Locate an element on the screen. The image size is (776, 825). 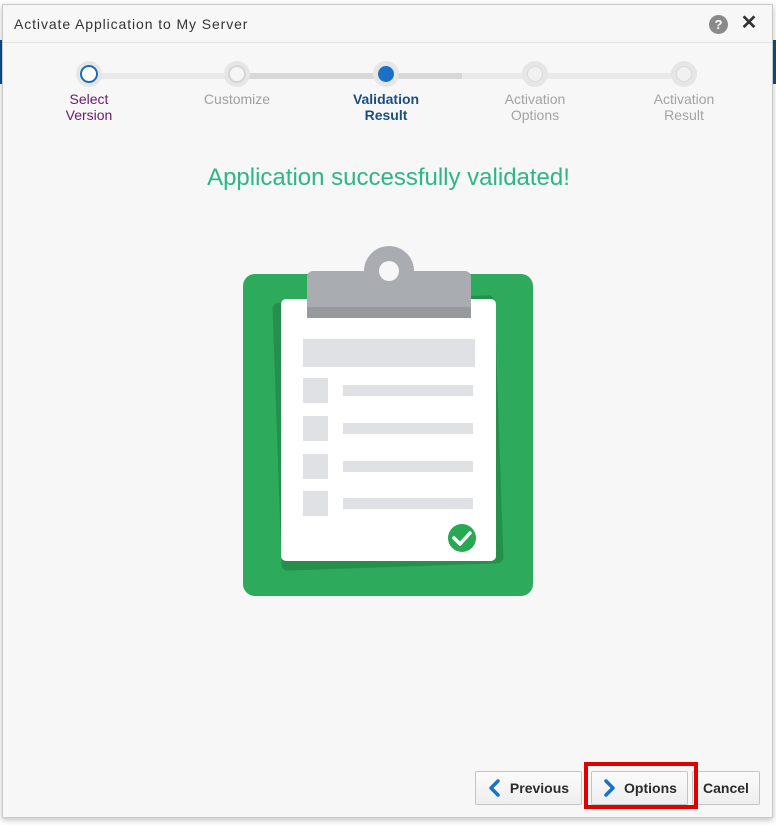
train-step-activation-options: Activation Options is located at coordinates (535, 92).